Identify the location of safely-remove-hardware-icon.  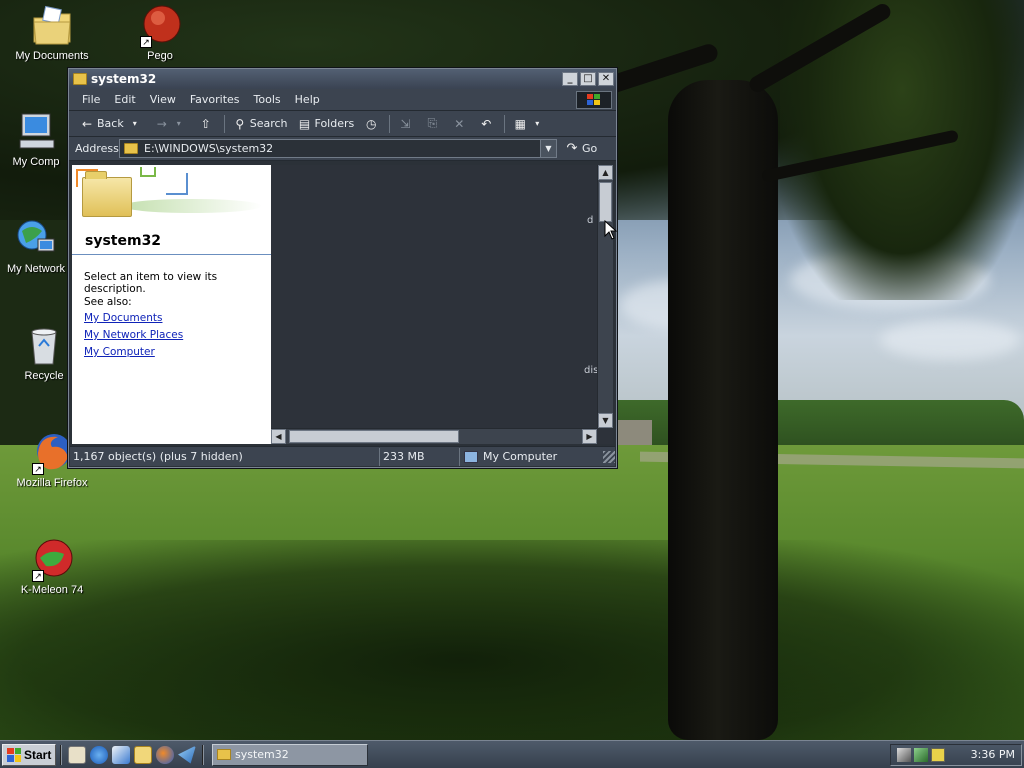
(921, 754).